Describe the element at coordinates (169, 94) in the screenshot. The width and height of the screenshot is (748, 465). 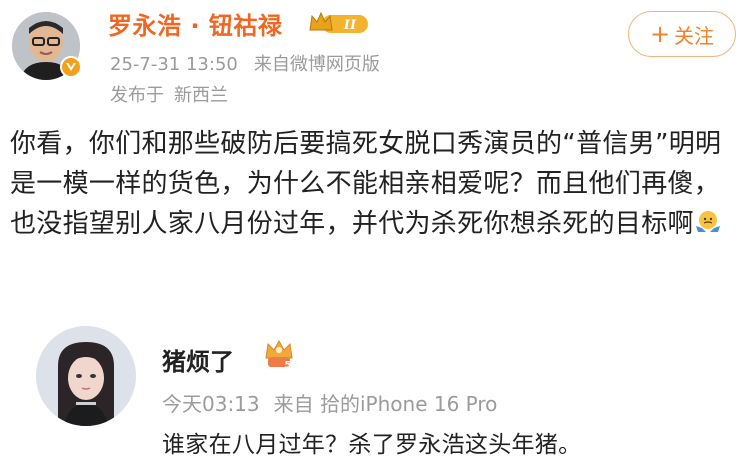
I see `post-location: 发布于 新西兰` at that location.